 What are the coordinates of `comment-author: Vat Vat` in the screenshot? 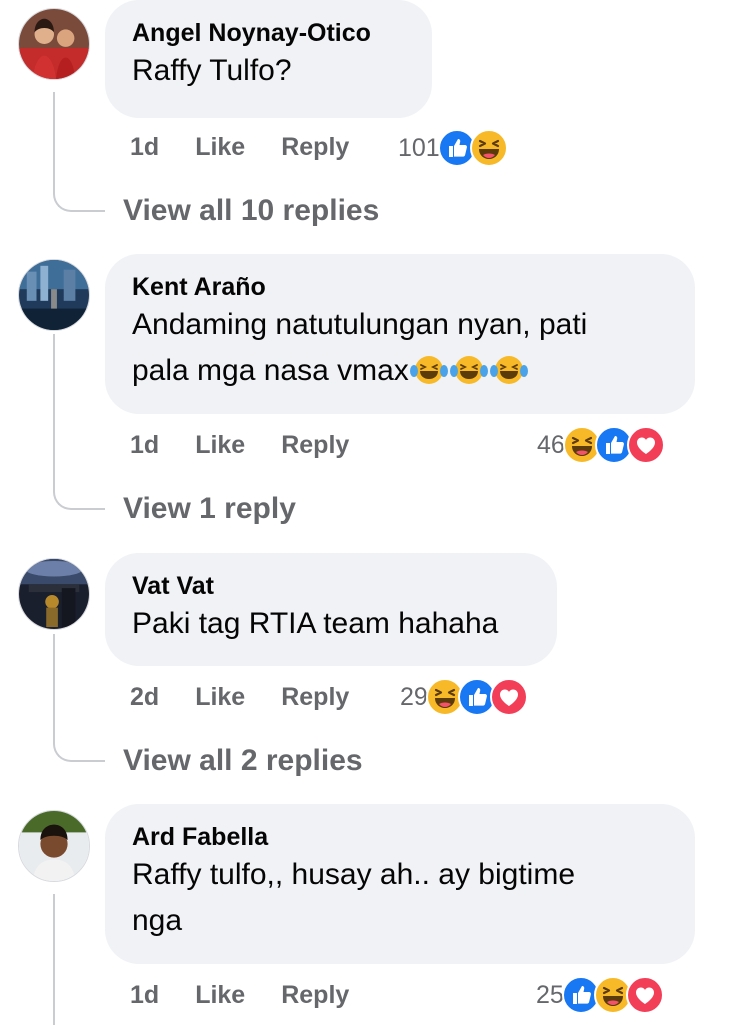 It's located at (330, 586).